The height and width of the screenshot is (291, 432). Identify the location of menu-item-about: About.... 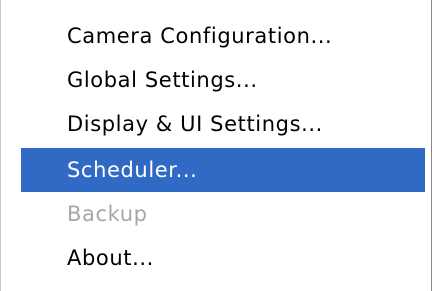
(223, 258).